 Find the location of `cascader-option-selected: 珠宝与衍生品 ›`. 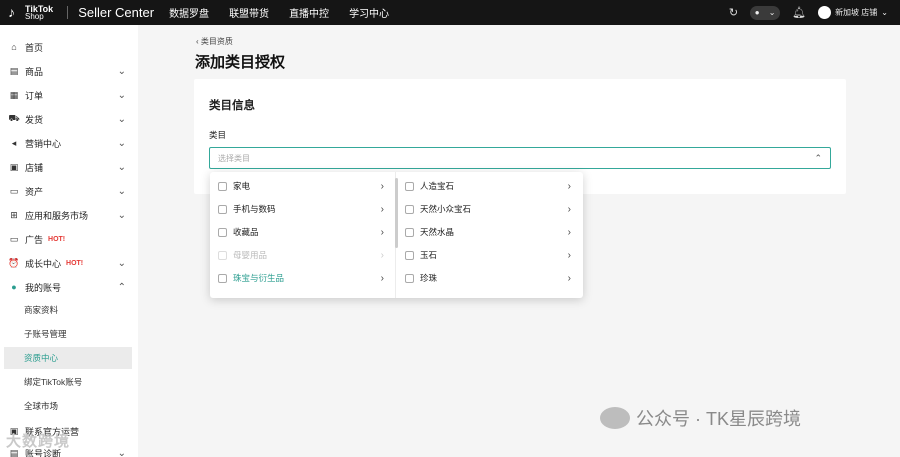

cascader-option-selected: 珠宝与衍生品 › is located at coordinates (303, 278).